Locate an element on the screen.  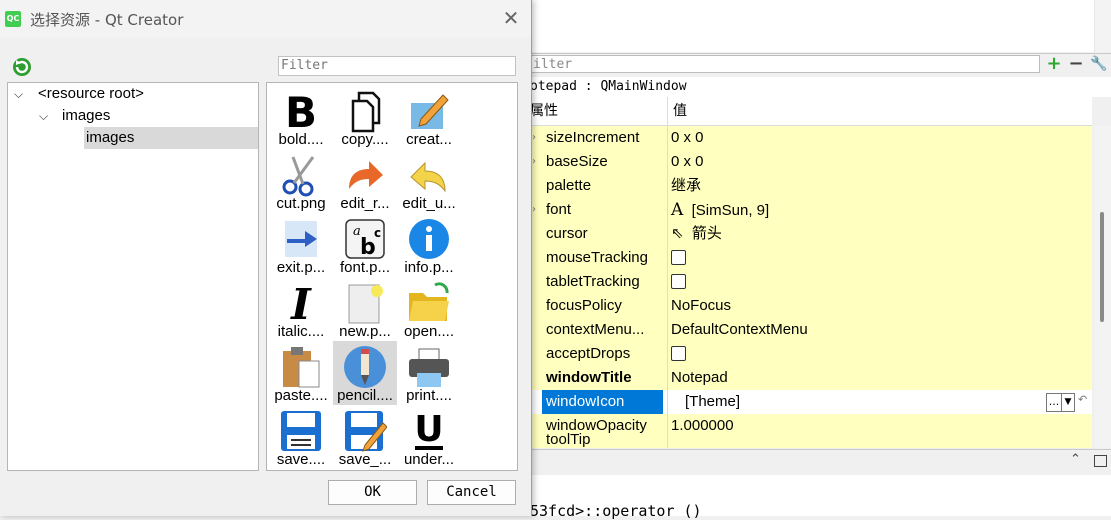
info-icon is located at coordinates (429, 239).